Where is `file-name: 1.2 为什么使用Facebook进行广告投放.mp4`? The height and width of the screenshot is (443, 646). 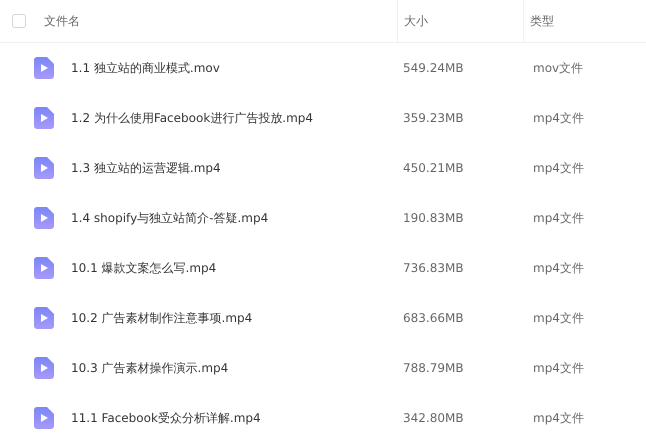
file-name: 1.2 为什么使用Facebook进行广告投放.mp4 is located at coordinates (192, 118).